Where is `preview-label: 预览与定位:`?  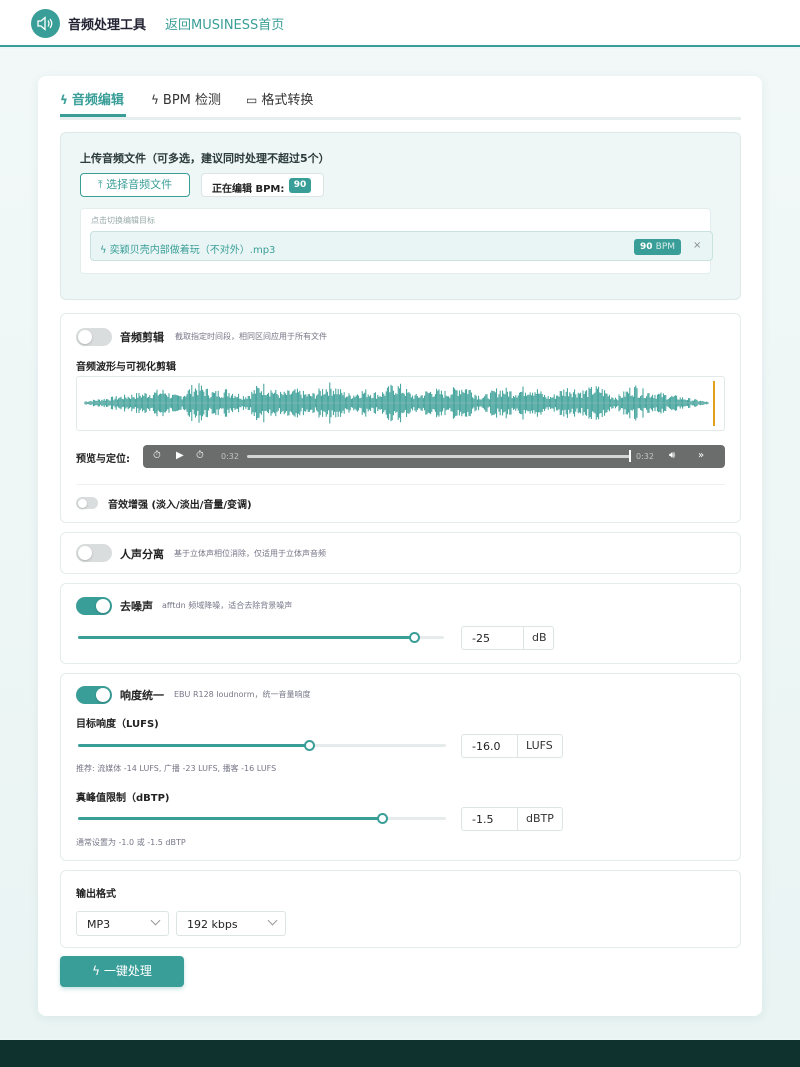
preview-label: 预览与定位: is located at coordinates (103, 459).